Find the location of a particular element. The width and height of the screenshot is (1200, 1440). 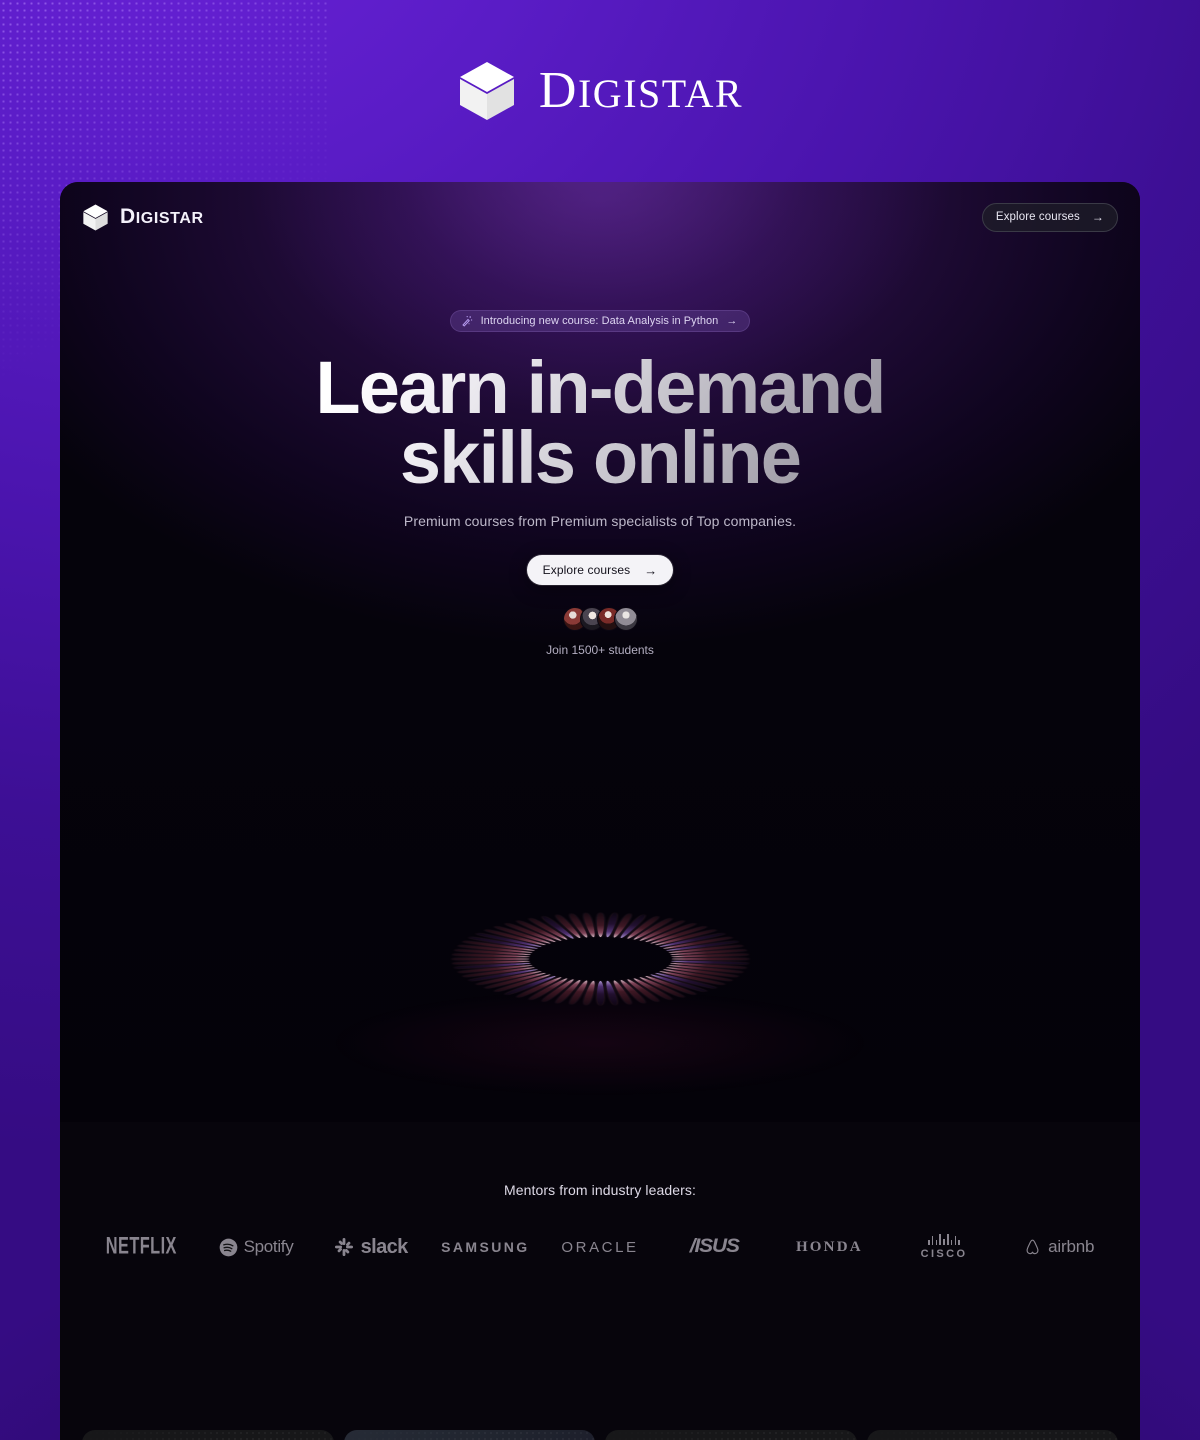

course-card-web-development: Web Development 12 courses is located at coordinates (731, 1435).